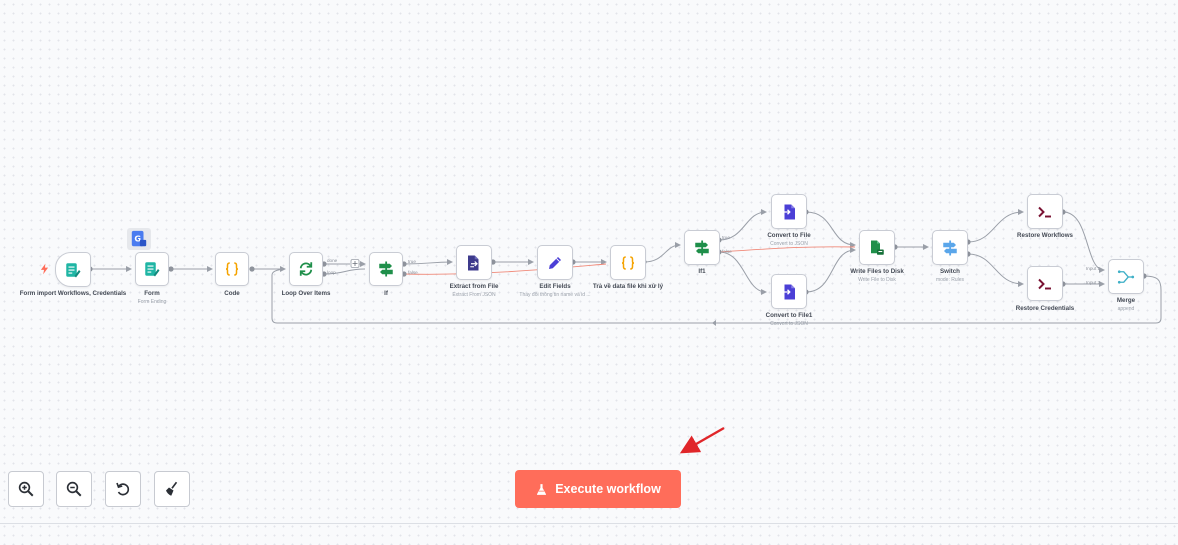 The image size is (1178, 545). I want to click on switch-signpost-icon, so click(950, 247).